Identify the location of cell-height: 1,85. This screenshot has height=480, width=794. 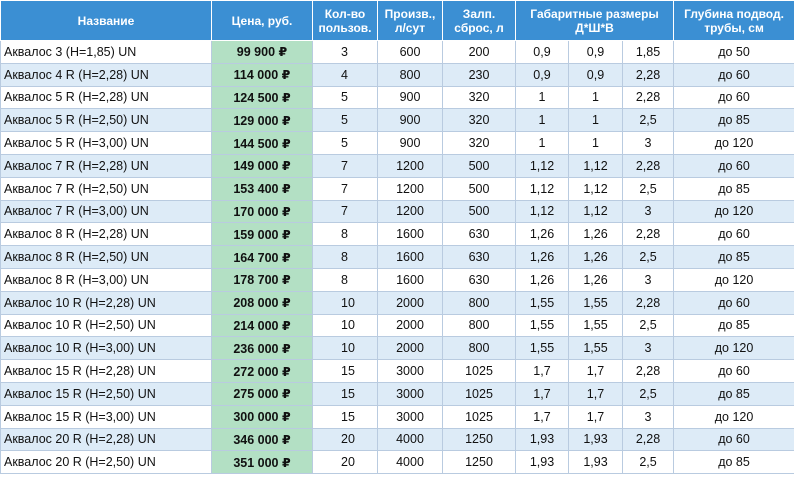
(648, 52).